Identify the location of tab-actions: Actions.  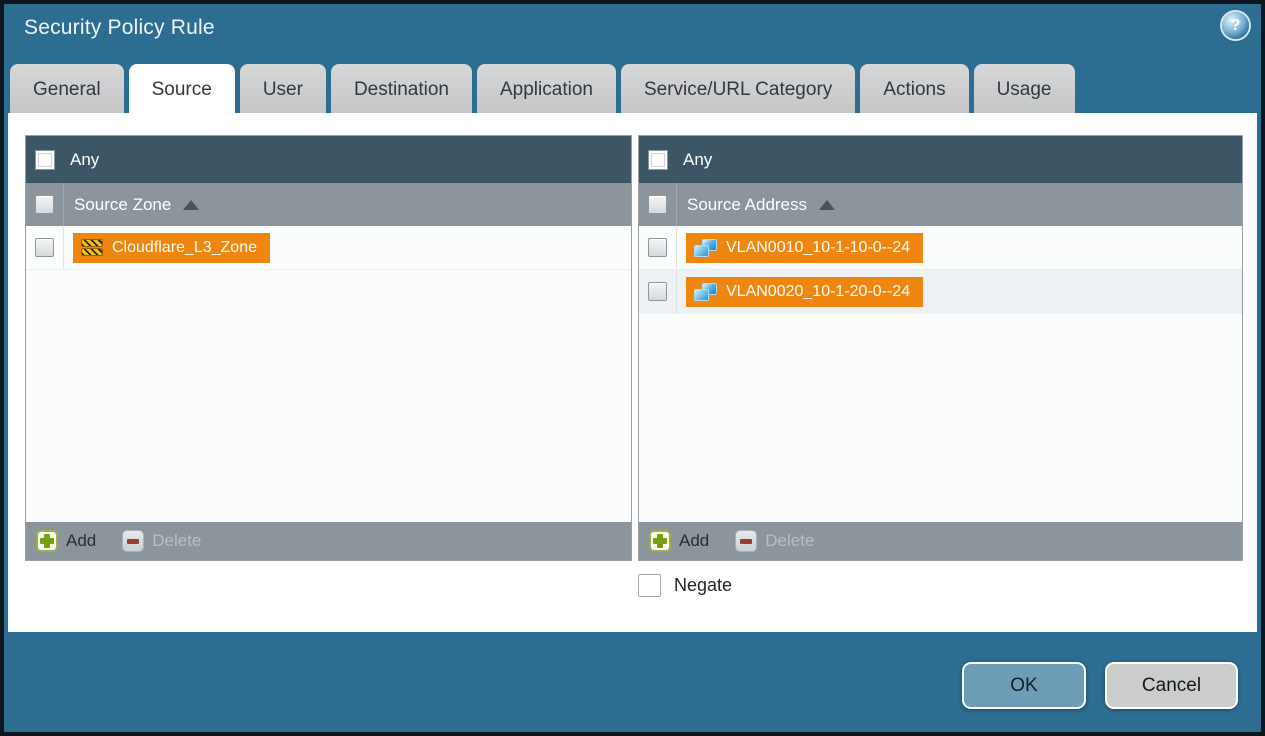
(914, 88).